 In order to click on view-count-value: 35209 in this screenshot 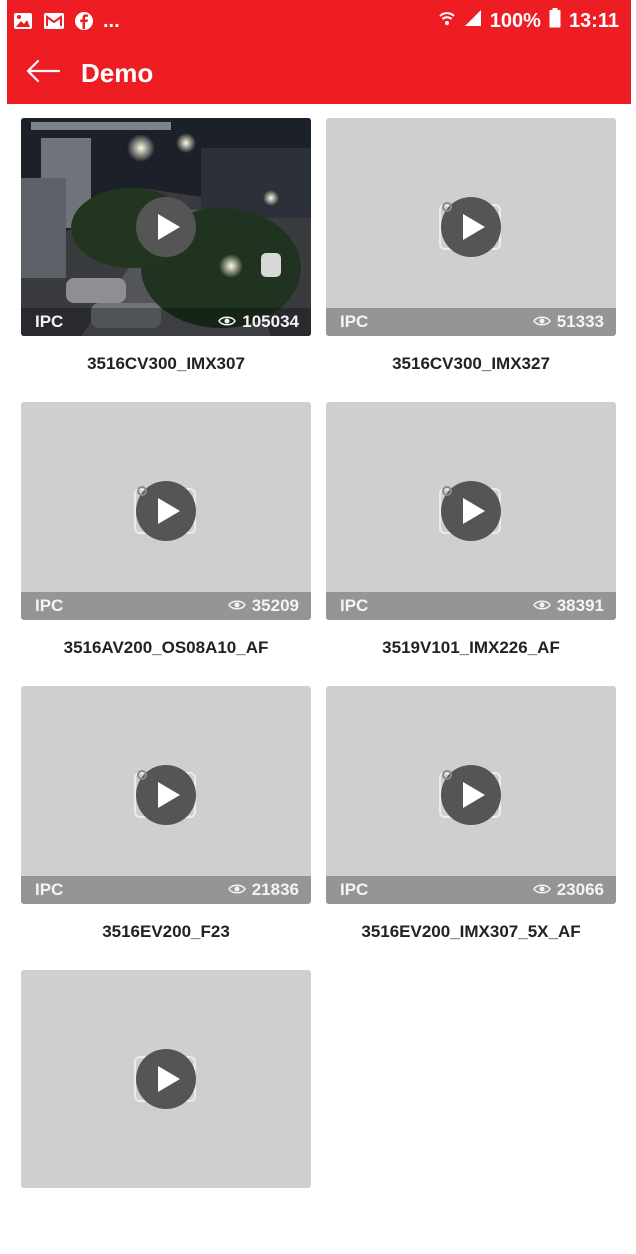, I will do `click(275, 605)`.